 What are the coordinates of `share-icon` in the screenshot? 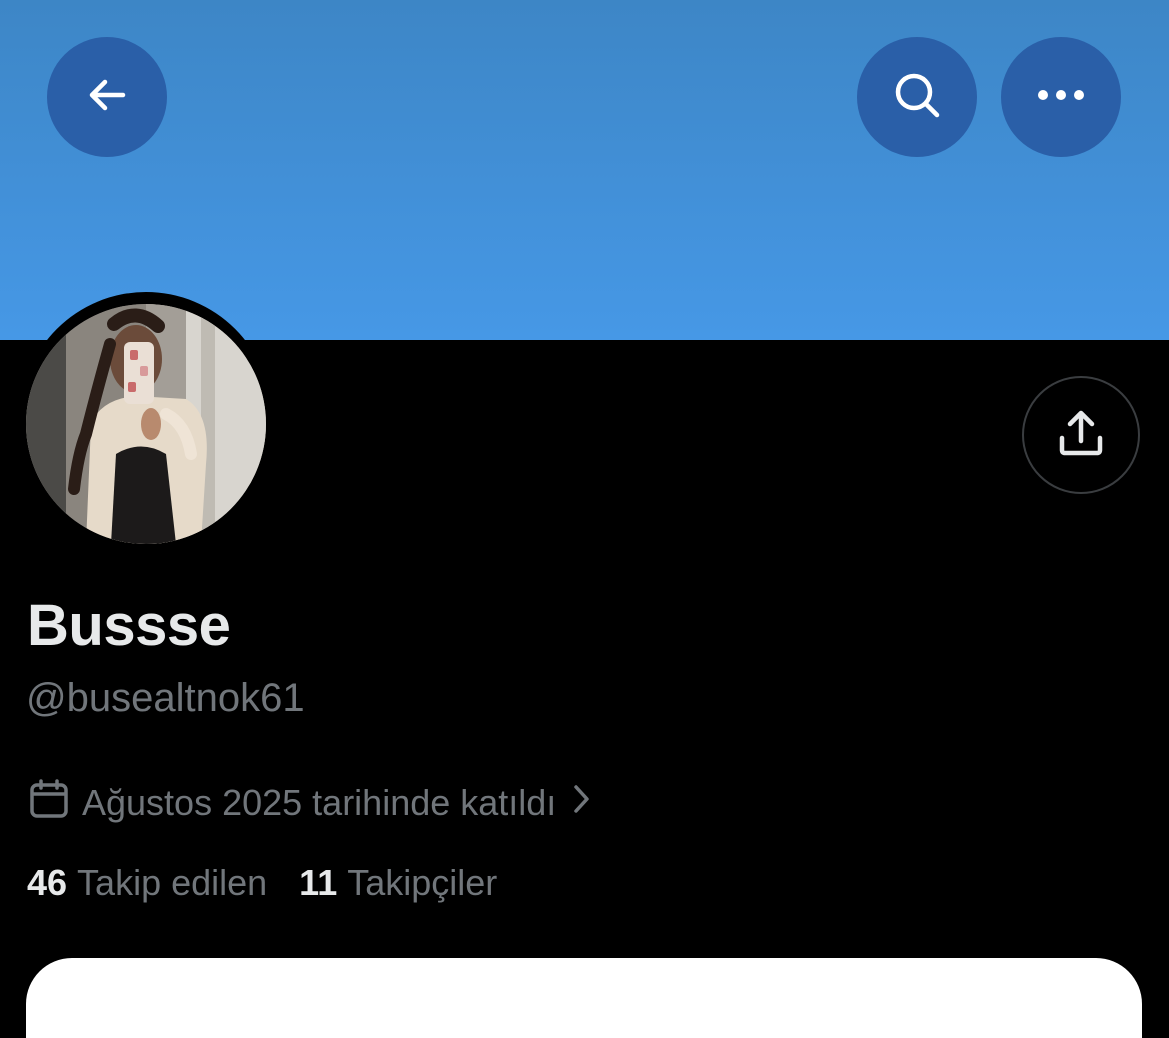 It's located at (1081, 435).